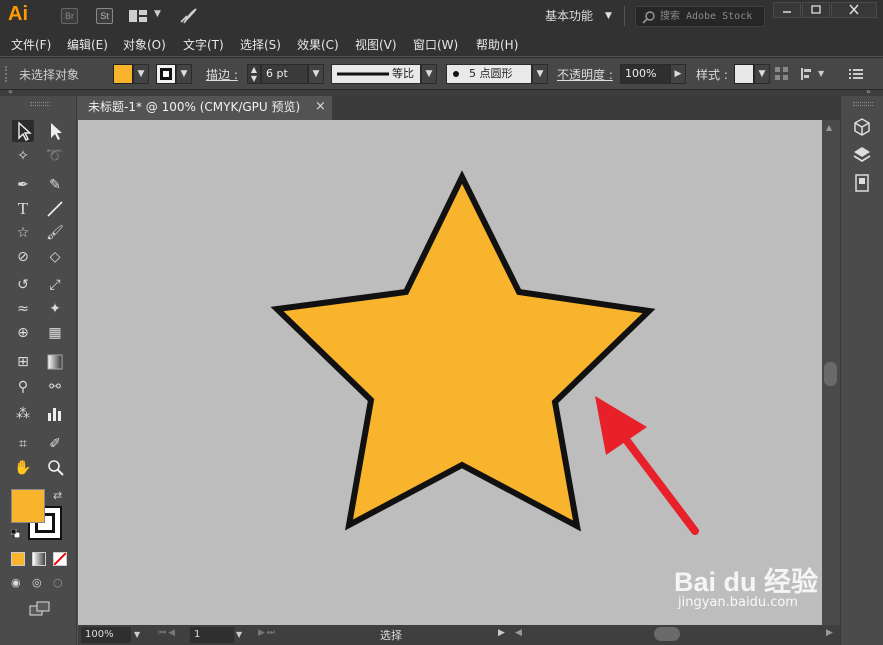  What do you see at coordinates (23, 414) in the screenshot?
I see `symbol-sprayer-tool-icon: ⁂` at bounding box center [23, 414].